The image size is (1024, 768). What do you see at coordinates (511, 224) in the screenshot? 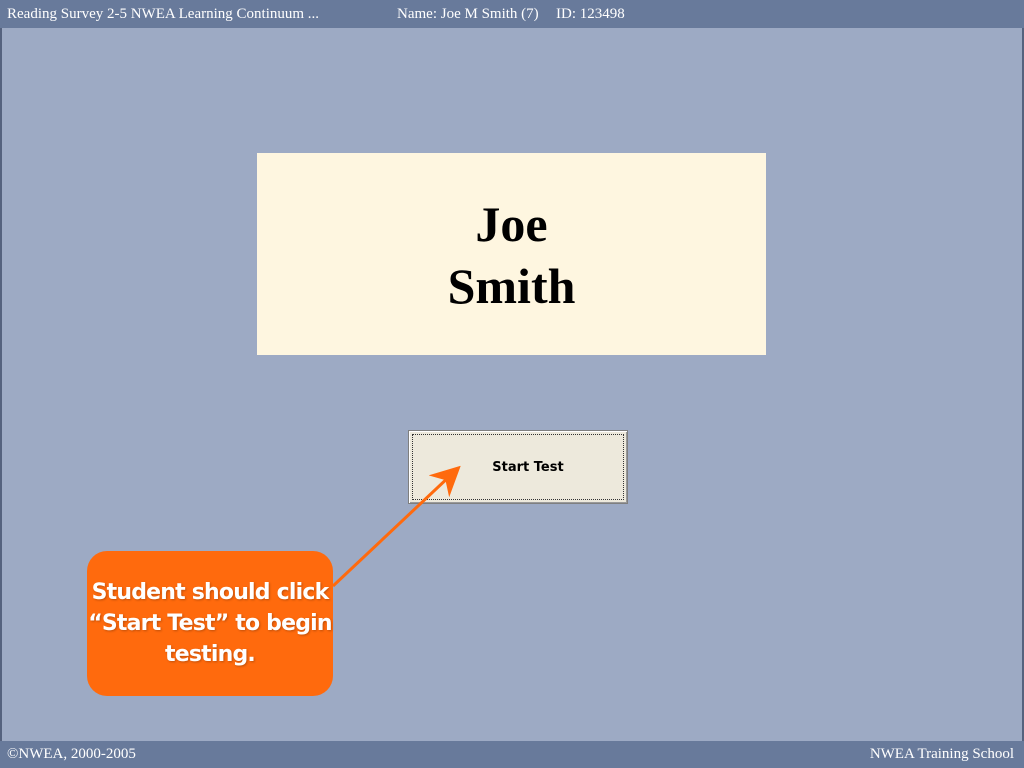
I see `first-name: Joe` at bounding box center [511, 224].